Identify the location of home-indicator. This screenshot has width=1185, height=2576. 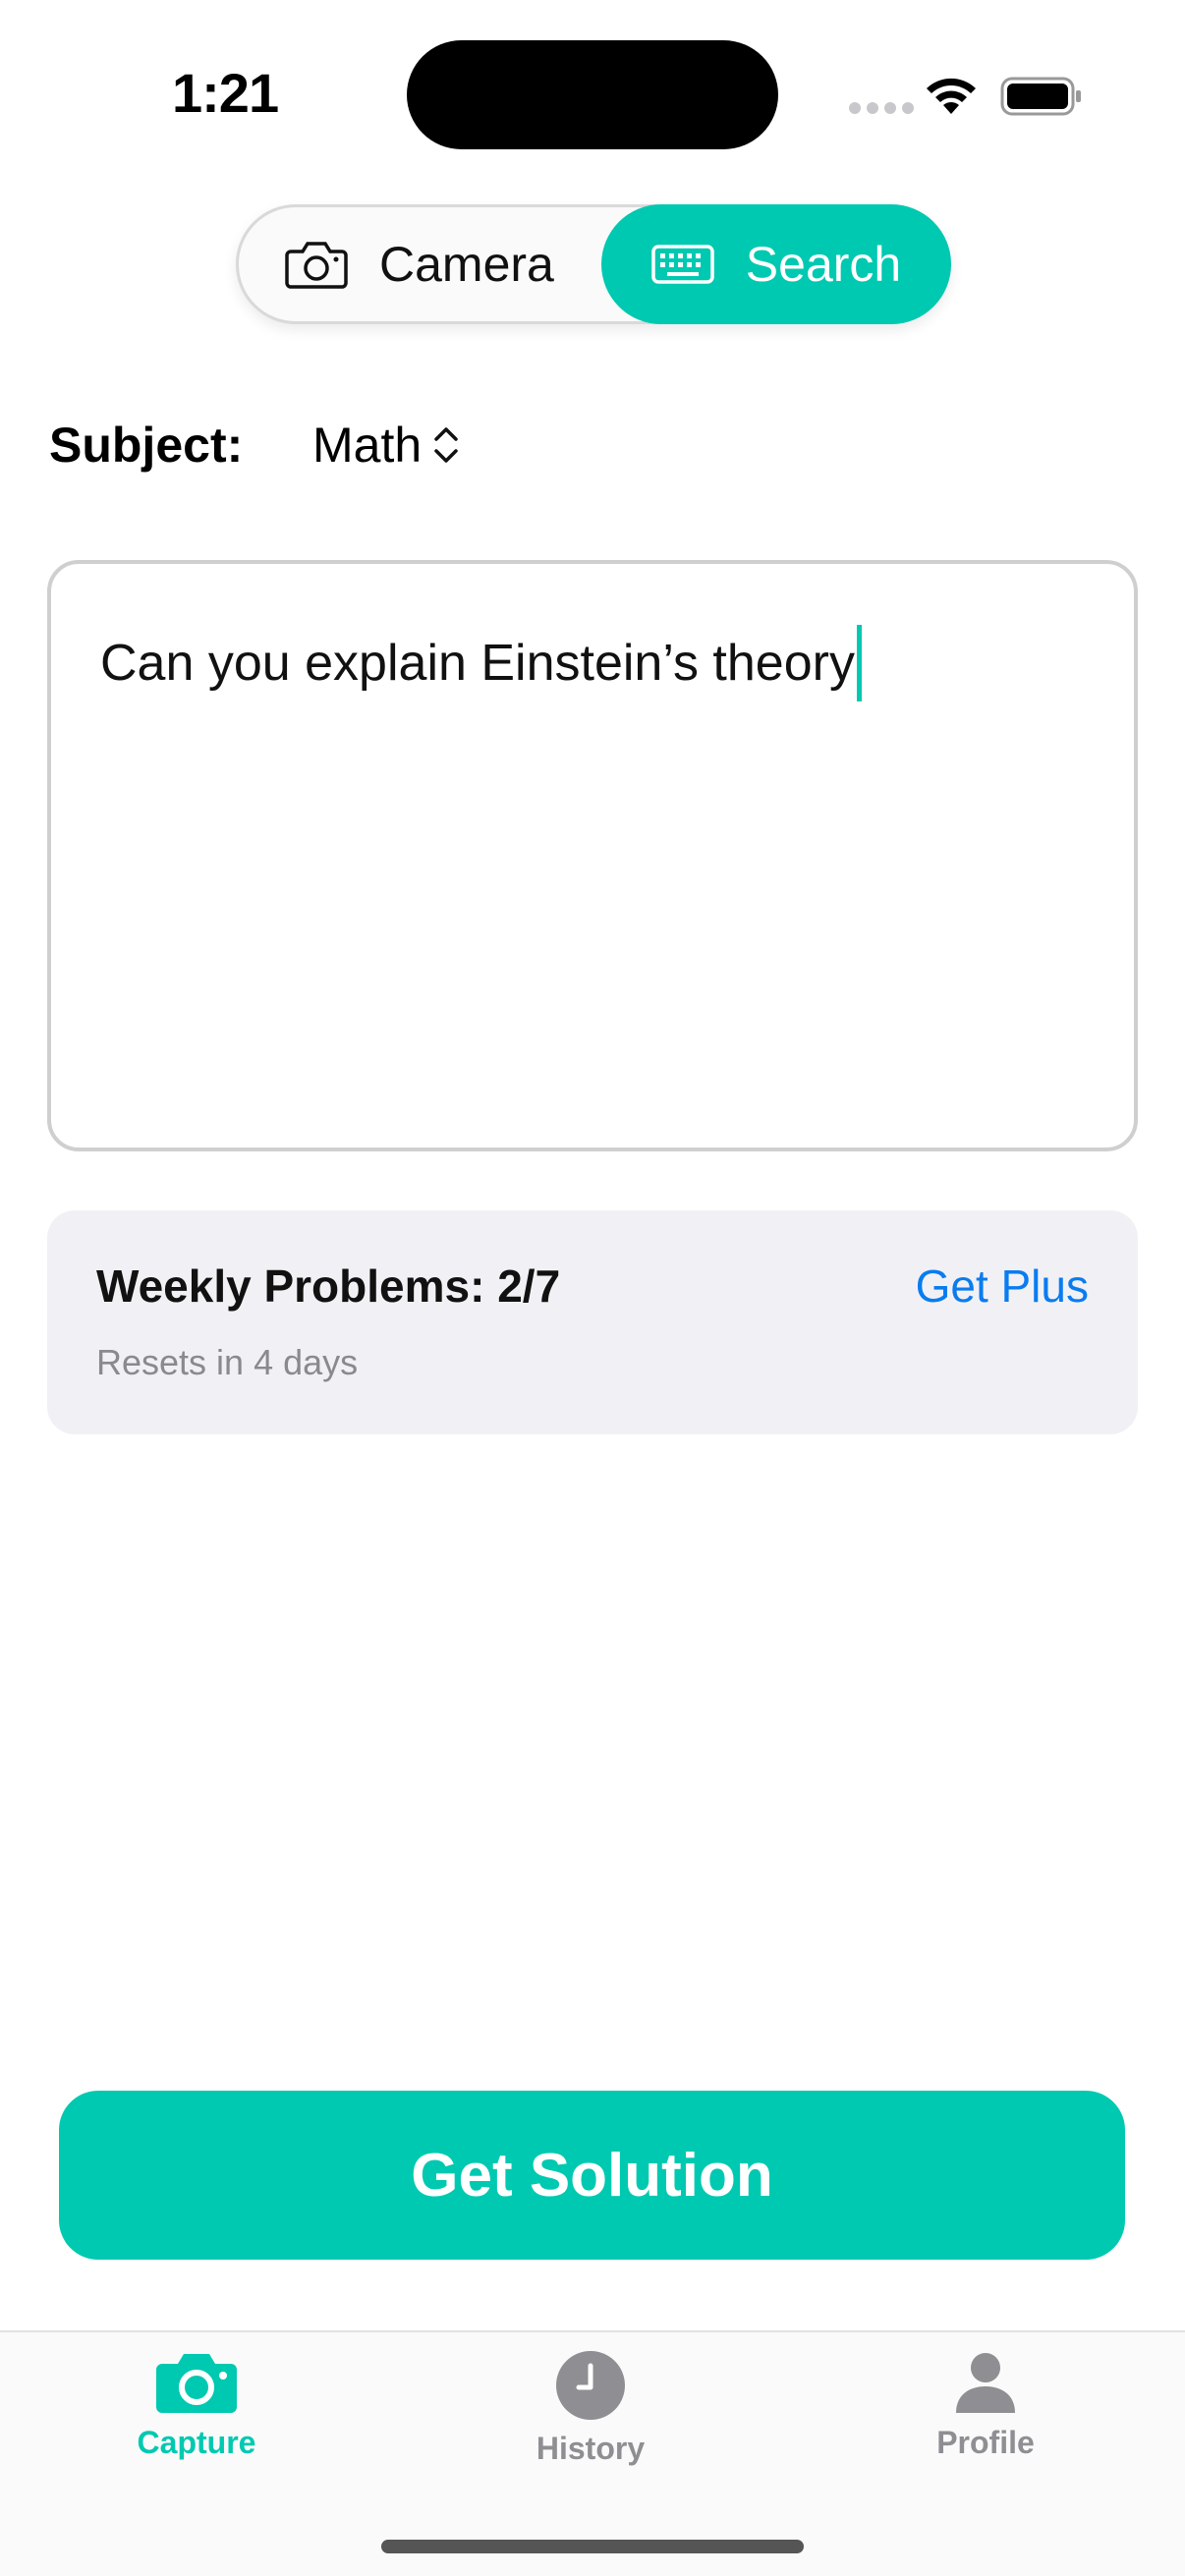
(592, 2546).